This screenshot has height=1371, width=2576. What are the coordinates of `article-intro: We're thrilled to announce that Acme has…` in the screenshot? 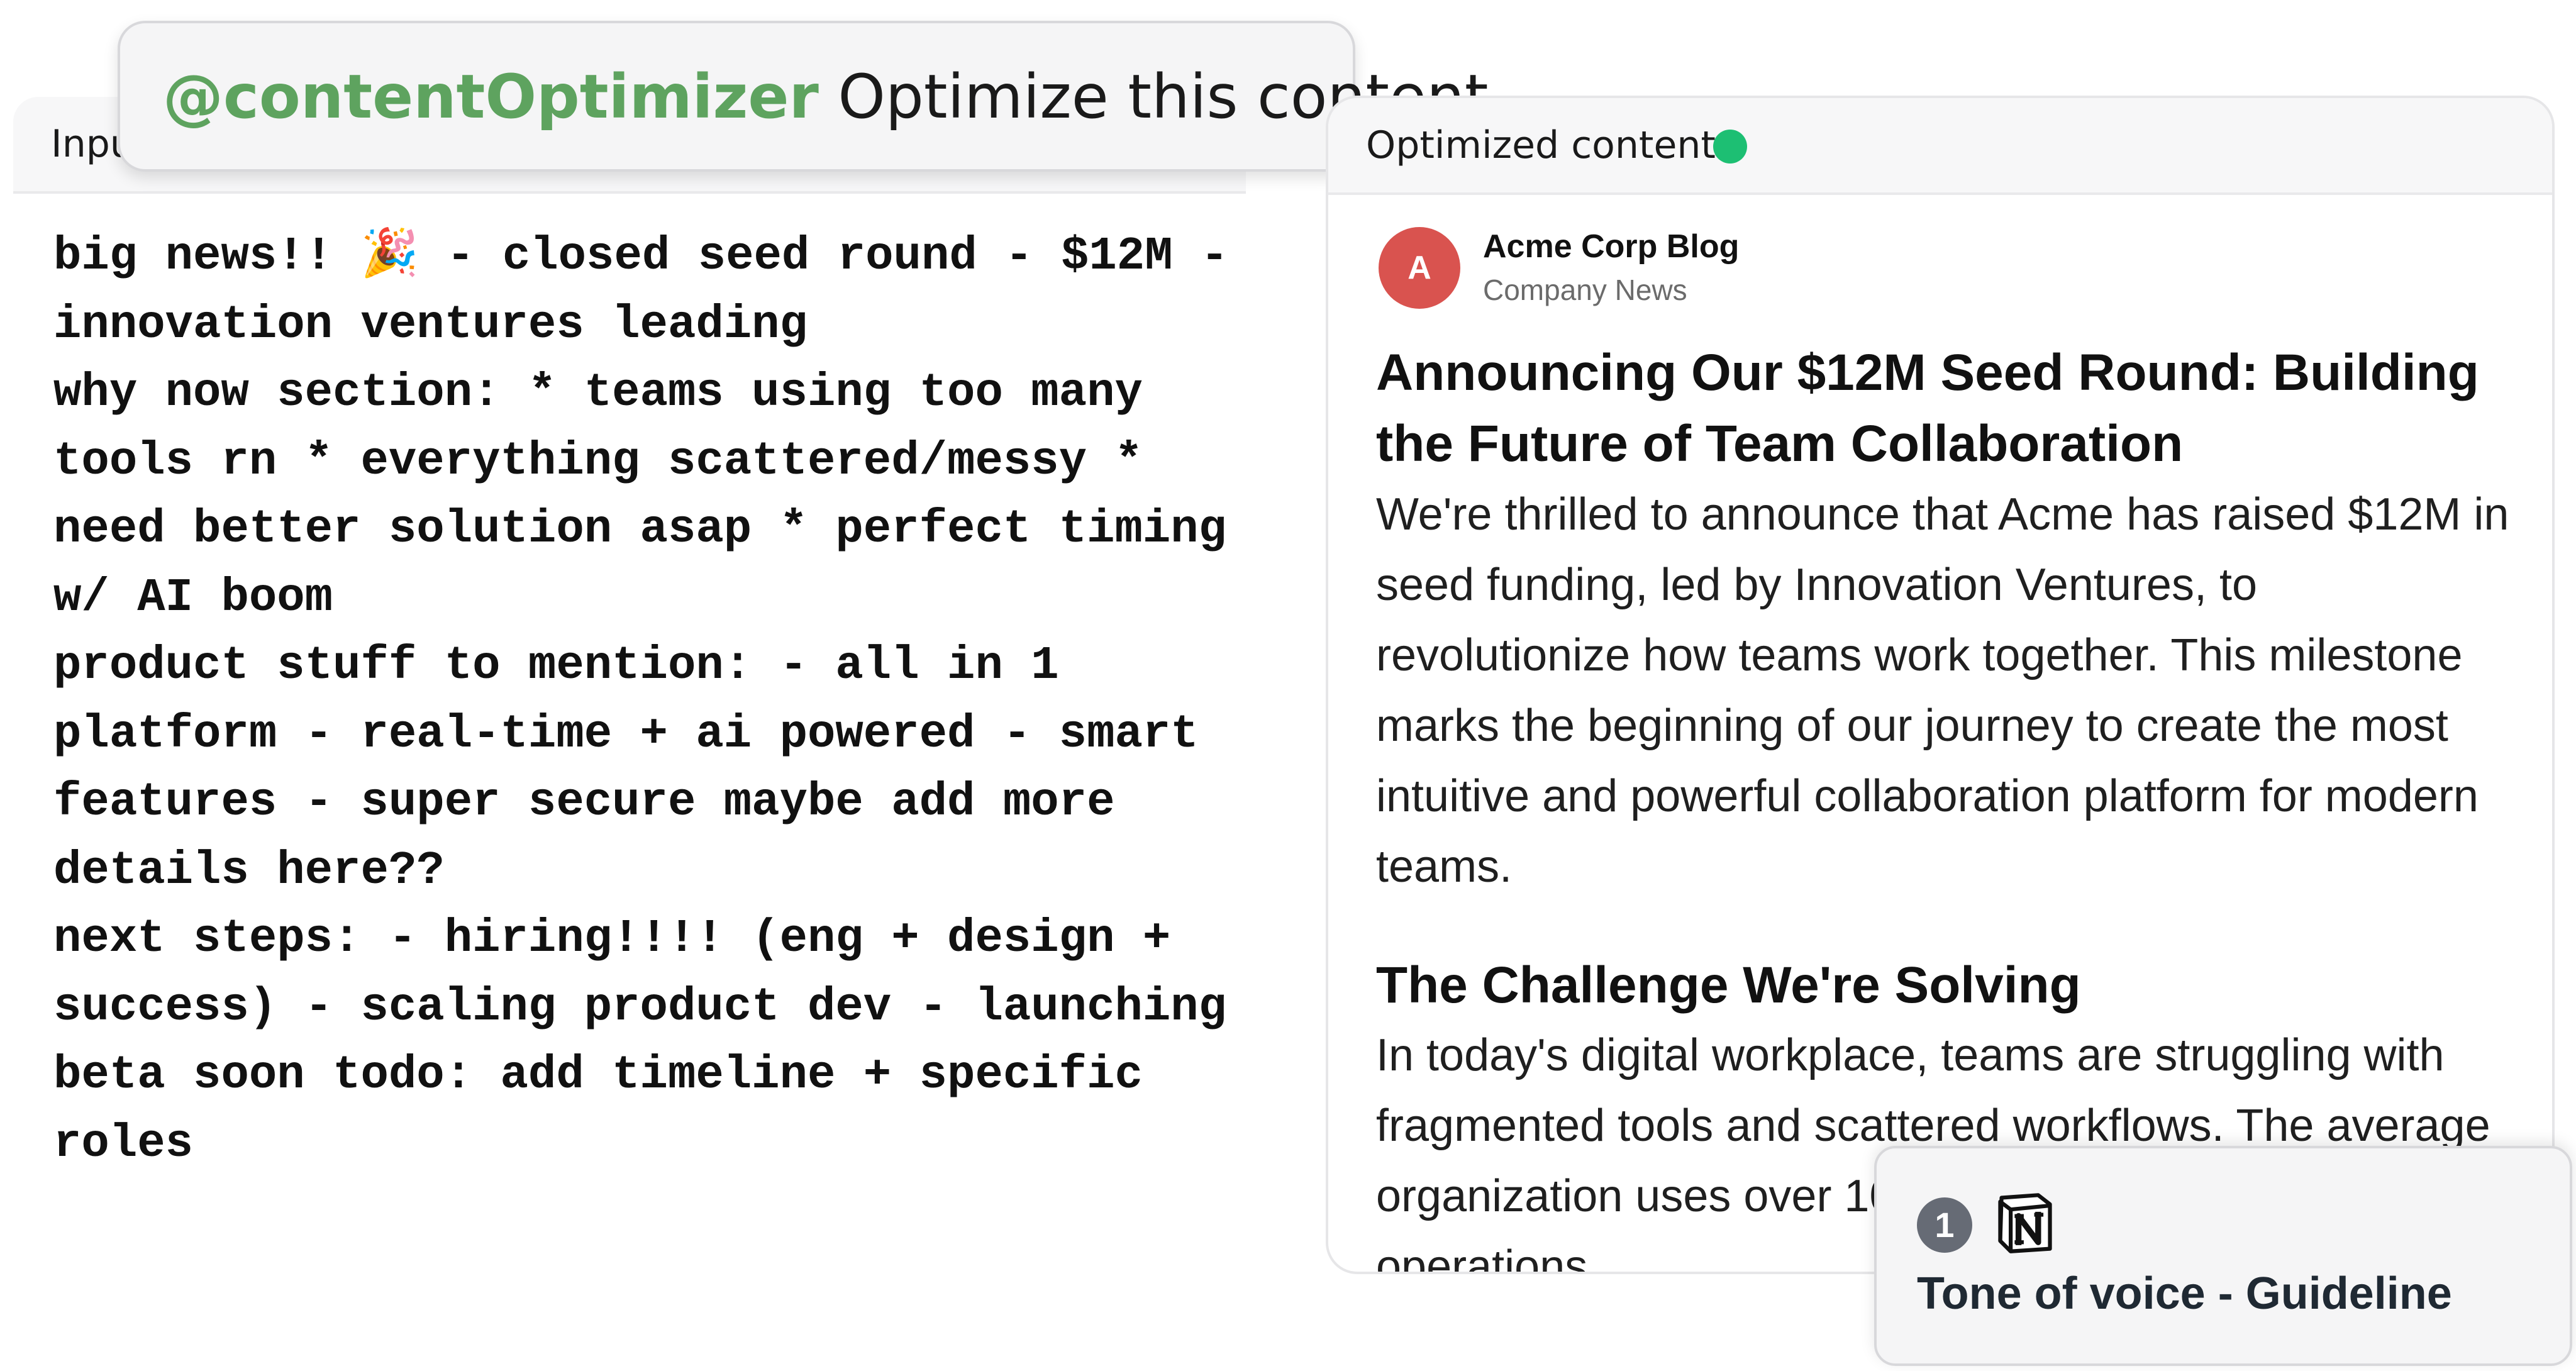 It's located at (1942, 690).